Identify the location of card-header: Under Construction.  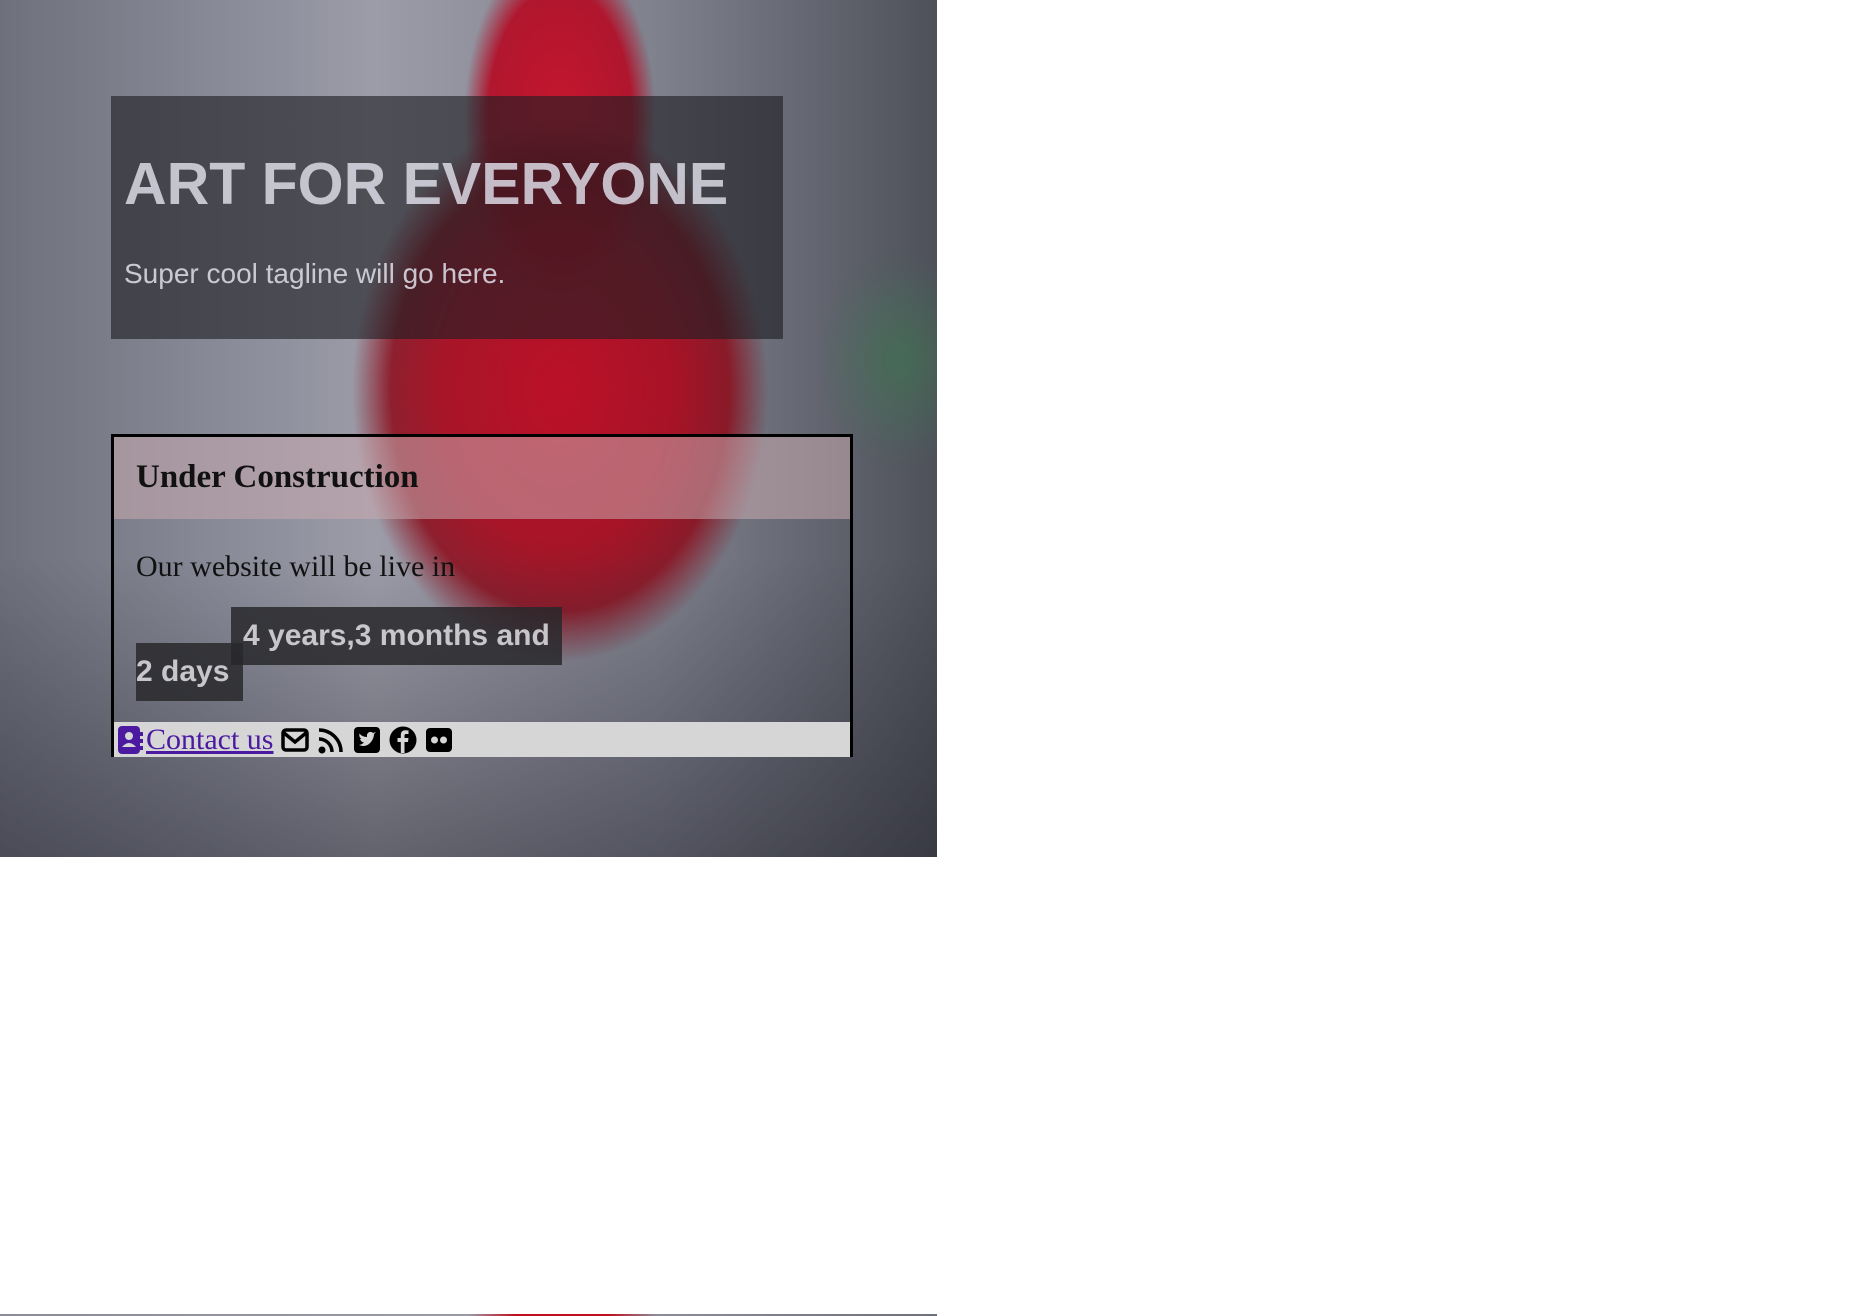
(482, 478).